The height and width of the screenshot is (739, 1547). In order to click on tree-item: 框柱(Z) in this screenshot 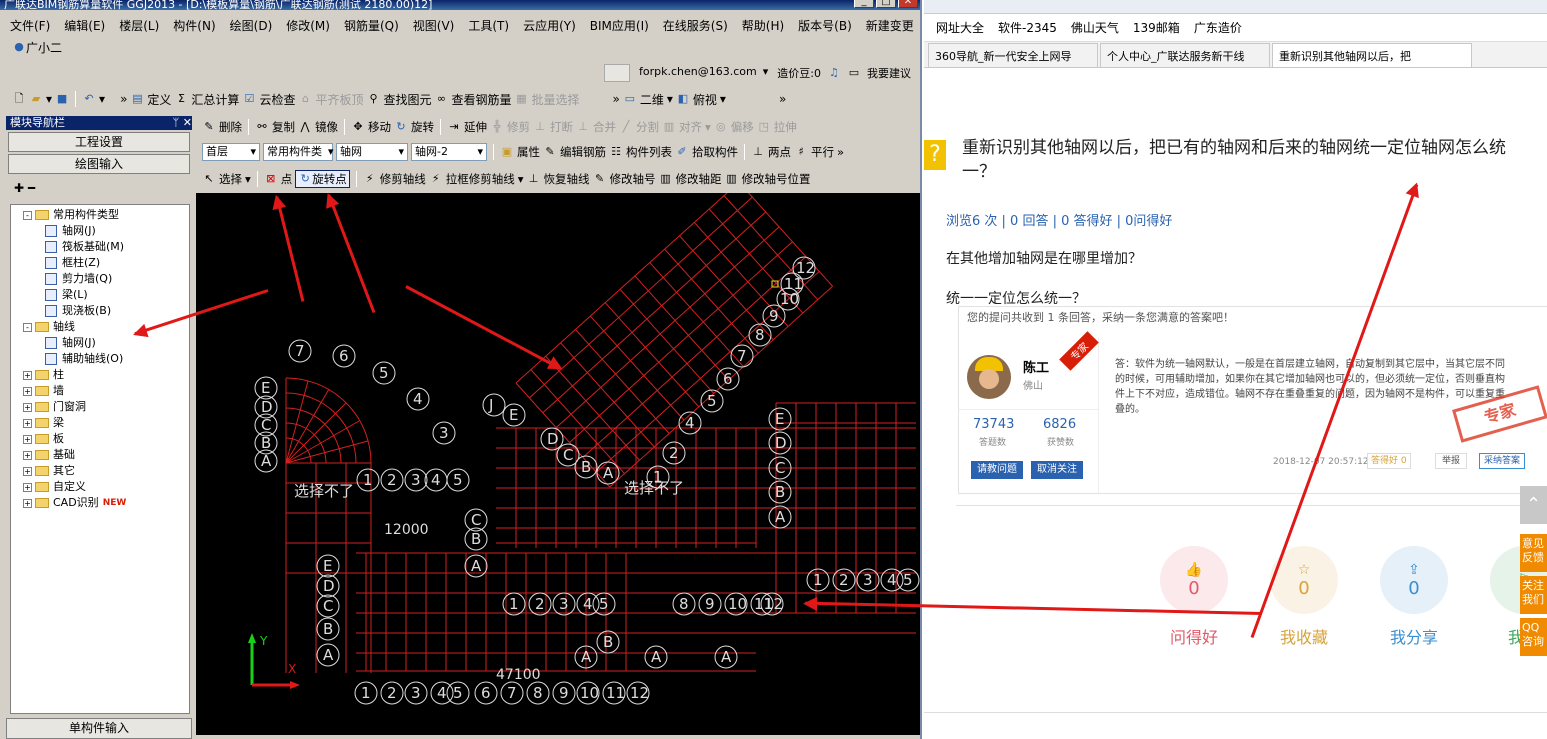, I will do `click(100, 263)`.